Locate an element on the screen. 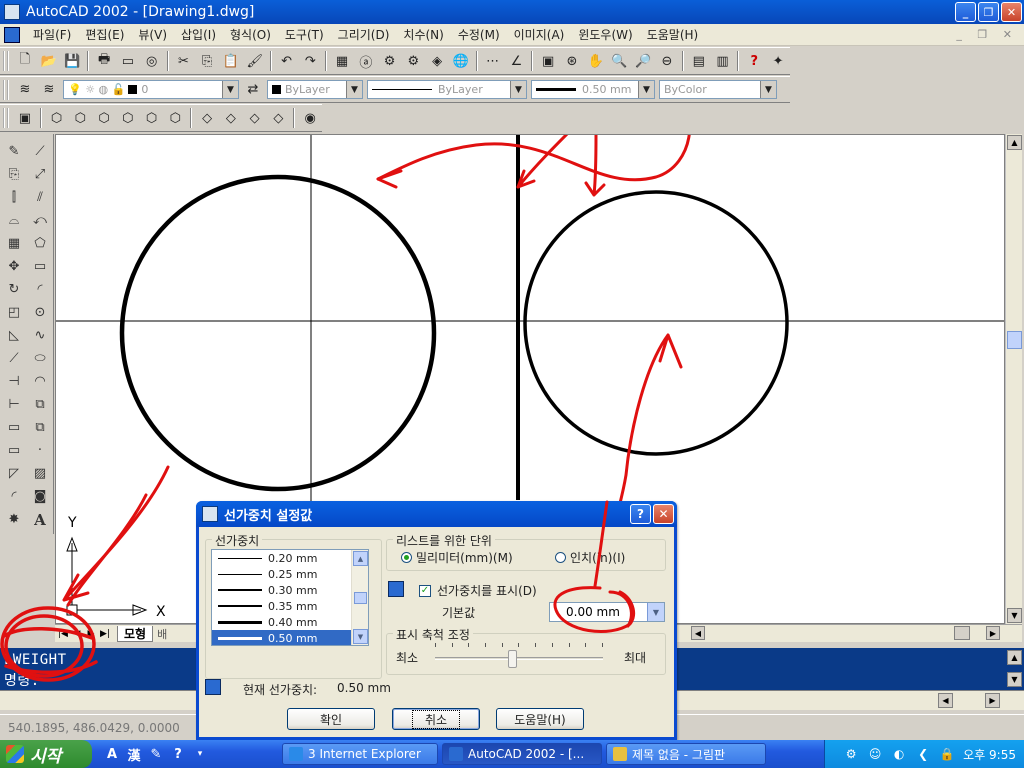  meet-now-icon: ⚙ is located at coordinates (390, 61).